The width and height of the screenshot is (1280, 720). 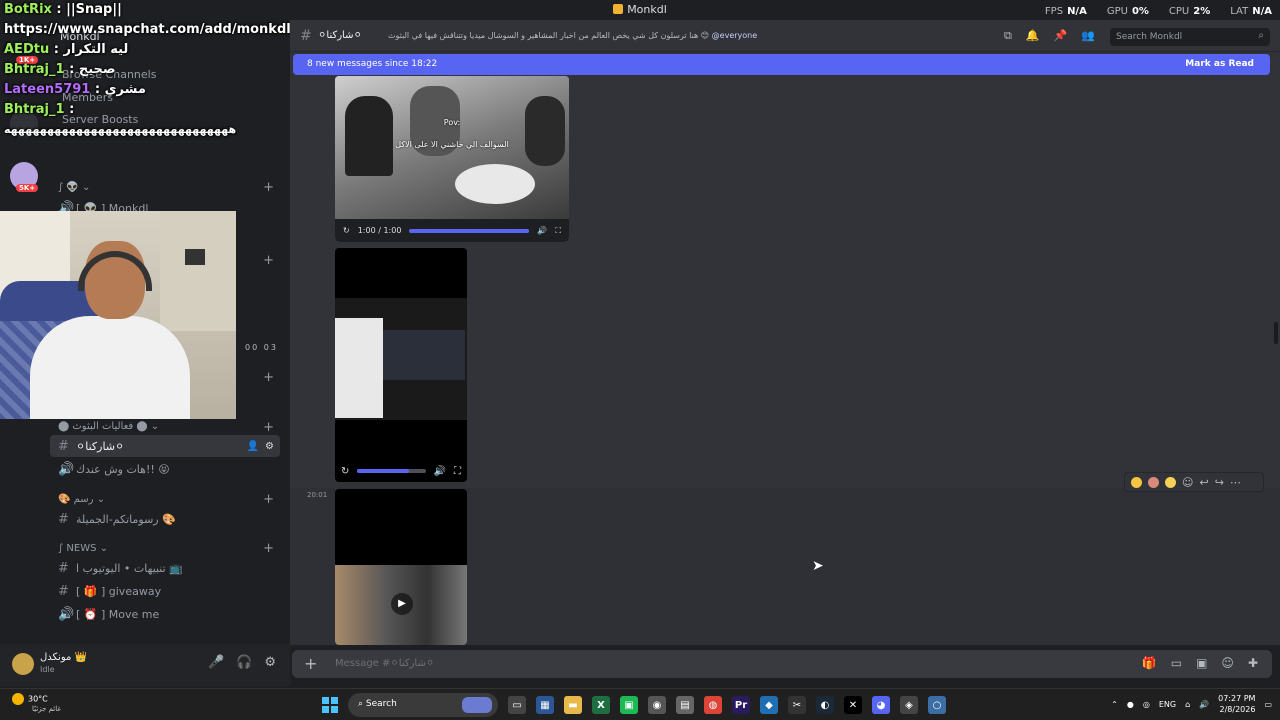 What do you see at coordinates (108, 426) in the screenshot?
I see `category-events: ⬤ فعاليات البثوث ⬤ ⌄` at bounding box center [108, 426].